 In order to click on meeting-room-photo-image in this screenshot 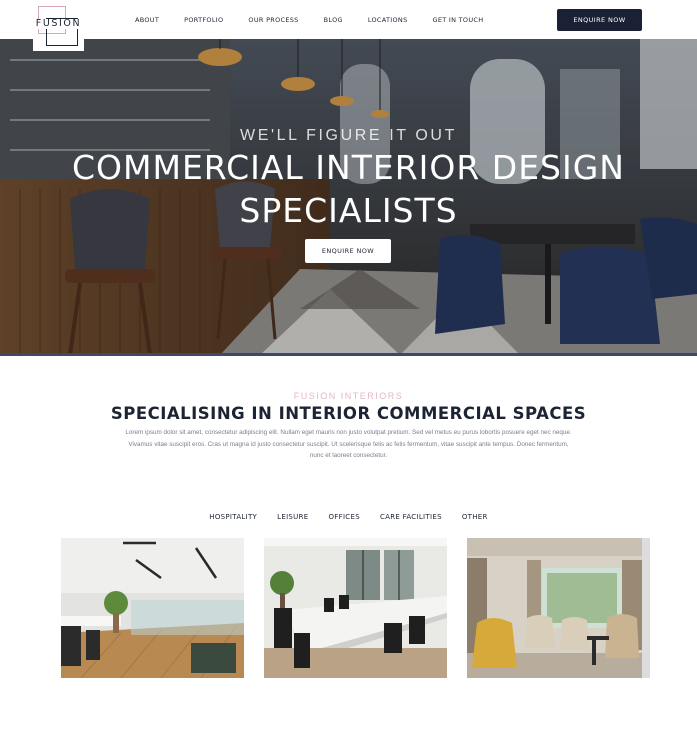, I will do `click(355, 608)`.